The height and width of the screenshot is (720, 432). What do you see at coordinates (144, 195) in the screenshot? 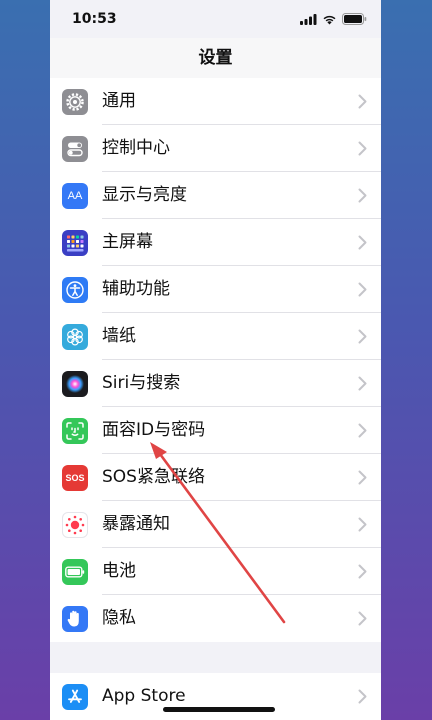
I see `settings-row-label: 显示与亮度` at bounding box center [144, 195].